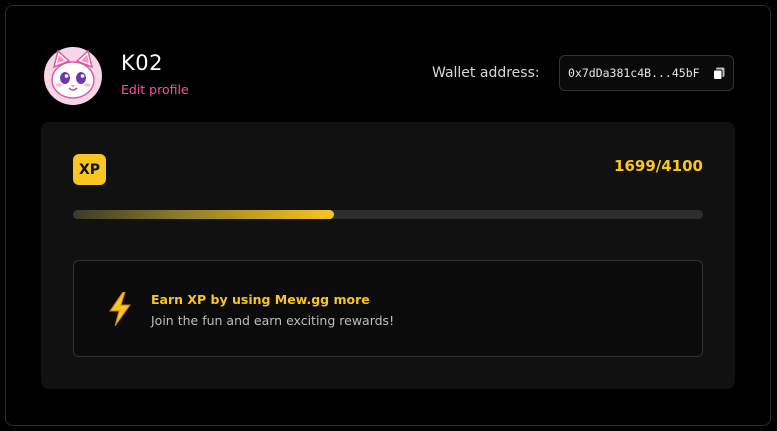 This screenshot has width=777, height=431. What do you see at coordinates (634, 73) in the screenshot?
I see `wallet-address-value: 0x7dDa381c4B...45bF` at bounding box center [634, 73].